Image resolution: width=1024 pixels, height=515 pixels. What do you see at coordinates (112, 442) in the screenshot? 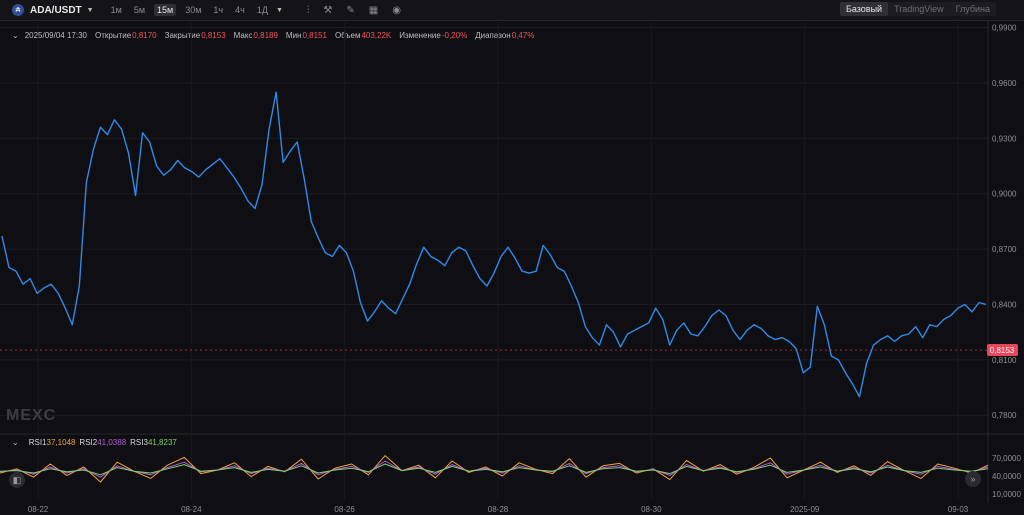
I see `rsi2-value: 41,0388` at bounding box center [112, 442].